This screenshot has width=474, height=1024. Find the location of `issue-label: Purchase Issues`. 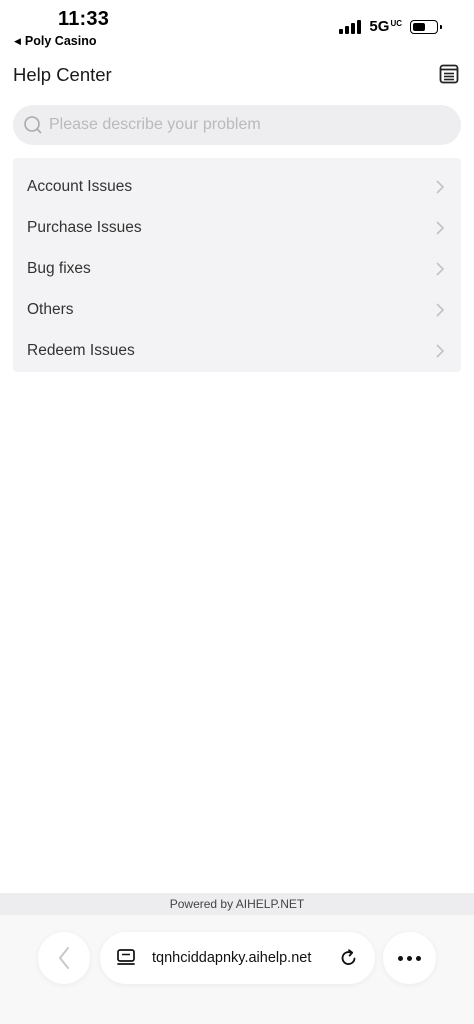

issue-label: Purchase Issues is located at coordinates (84, 227).